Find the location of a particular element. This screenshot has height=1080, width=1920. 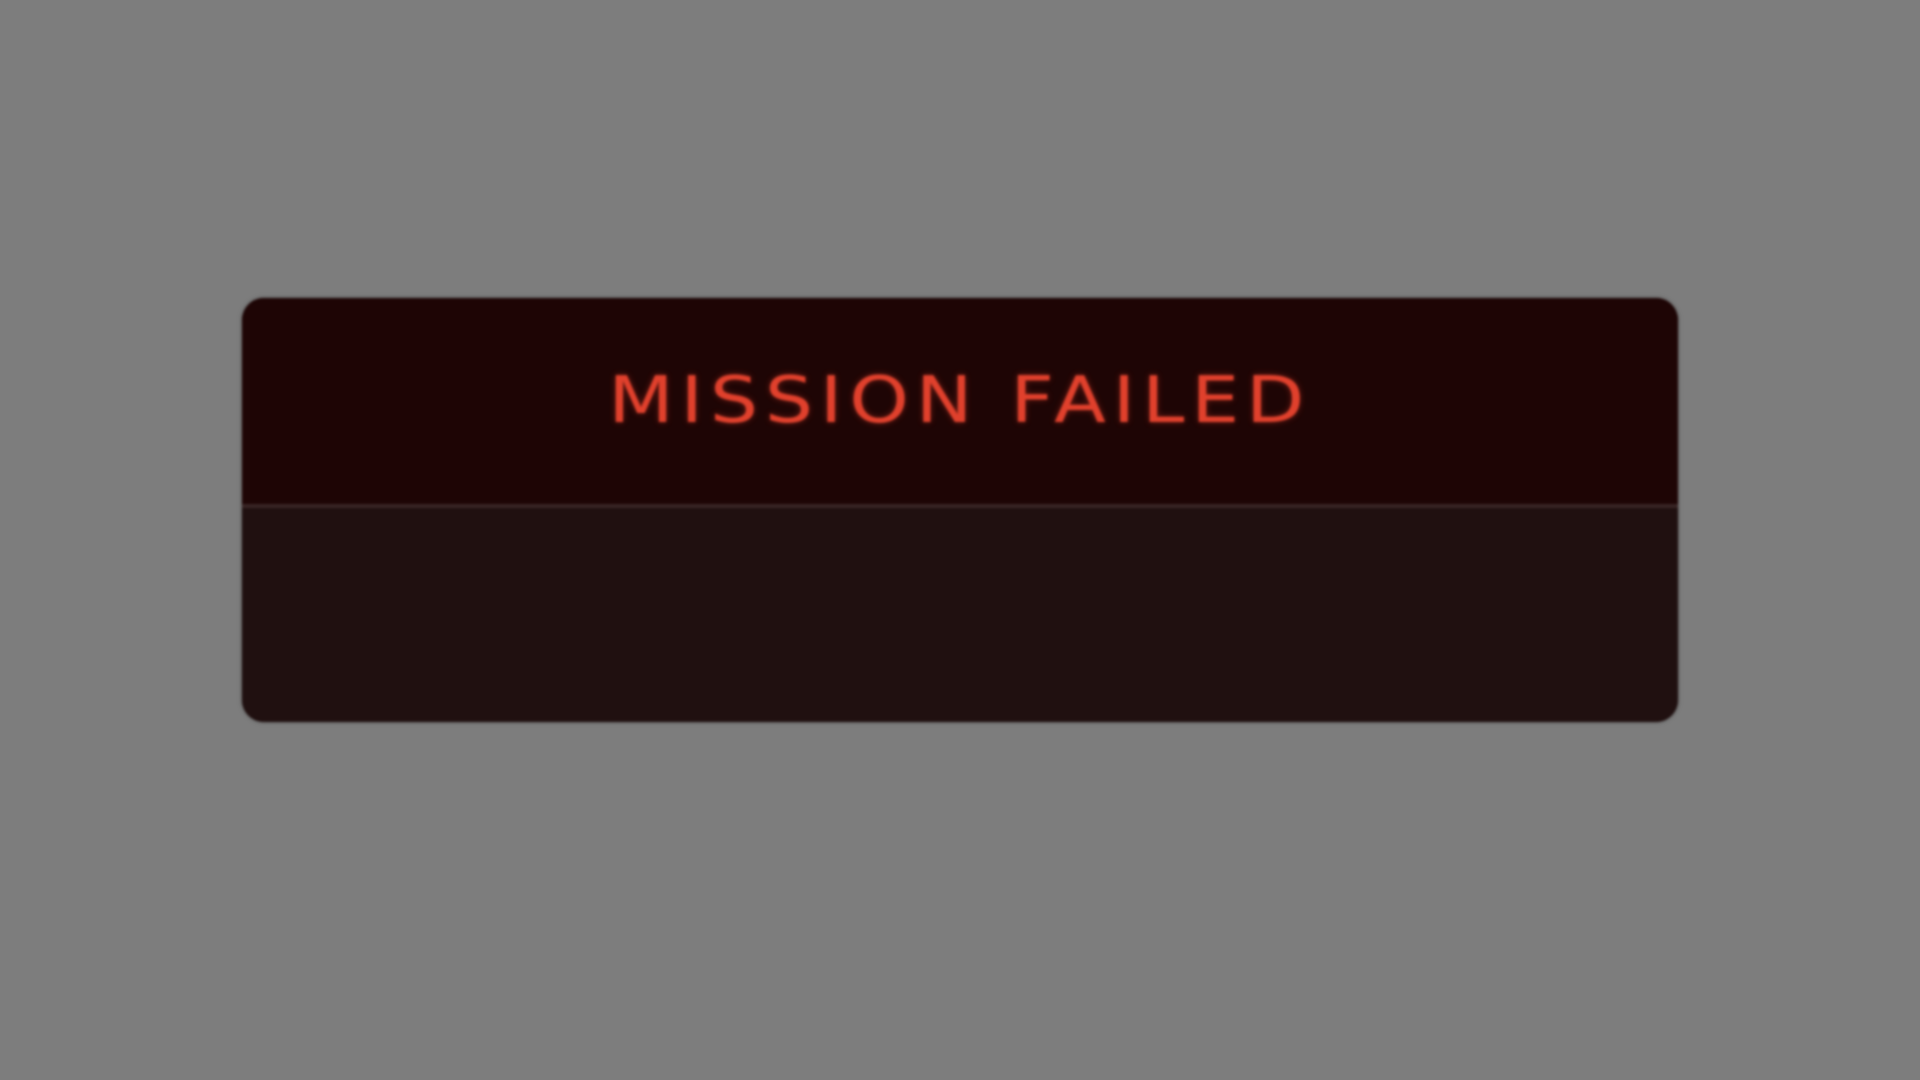

dialog-body is located at coordinates (960, 615).